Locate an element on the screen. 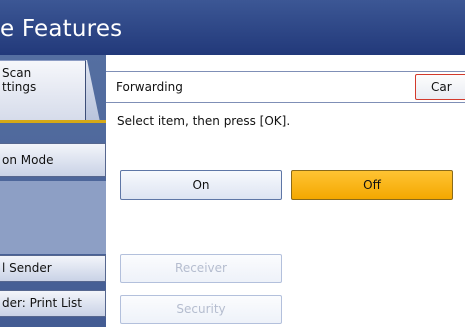 This screenshot has height=327, width=465. sidebar-item-label: on Mode is located at coordinates (28, 160).